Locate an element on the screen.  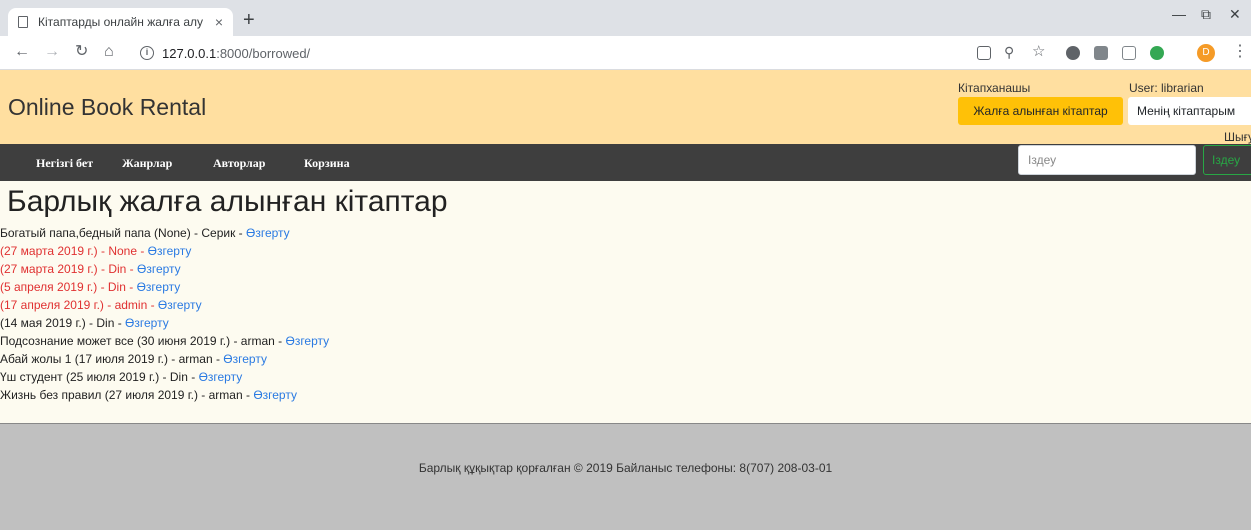
browser-tab: Кітаптарды онлайн жалға алу × is located at coordinates (120, 22).